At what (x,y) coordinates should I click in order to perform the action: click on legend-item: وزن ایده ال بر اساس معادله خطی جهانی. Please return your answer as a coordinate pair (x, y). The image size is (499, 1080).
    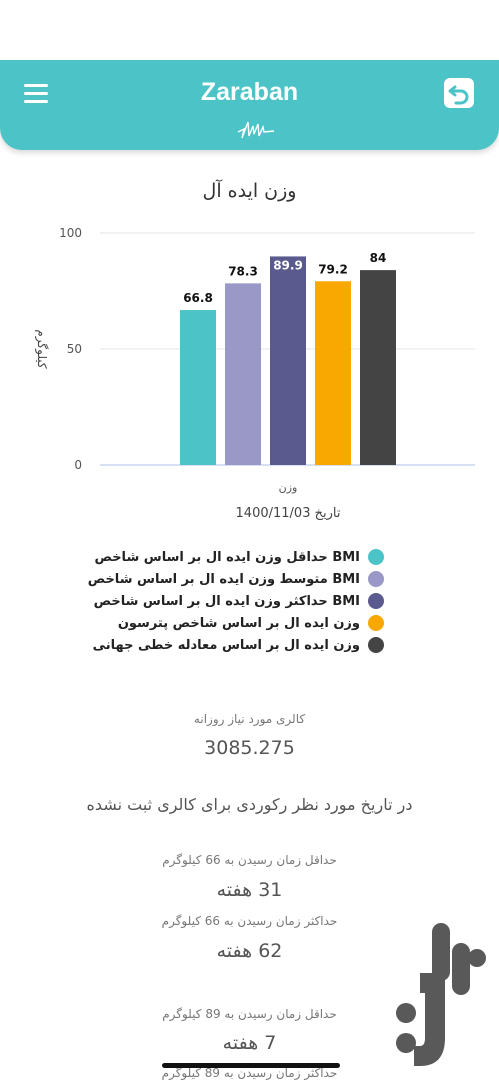
    Looking at the image, I should click on (236, 645).